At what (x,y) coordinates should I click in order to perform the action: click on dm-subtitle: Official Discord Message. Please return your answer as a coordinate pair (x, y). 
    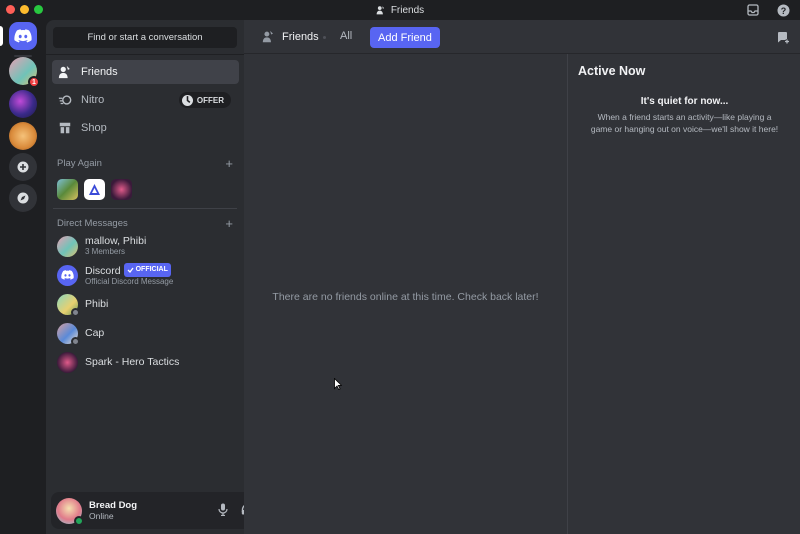
    Looking at the image, I should click on (129, 281).